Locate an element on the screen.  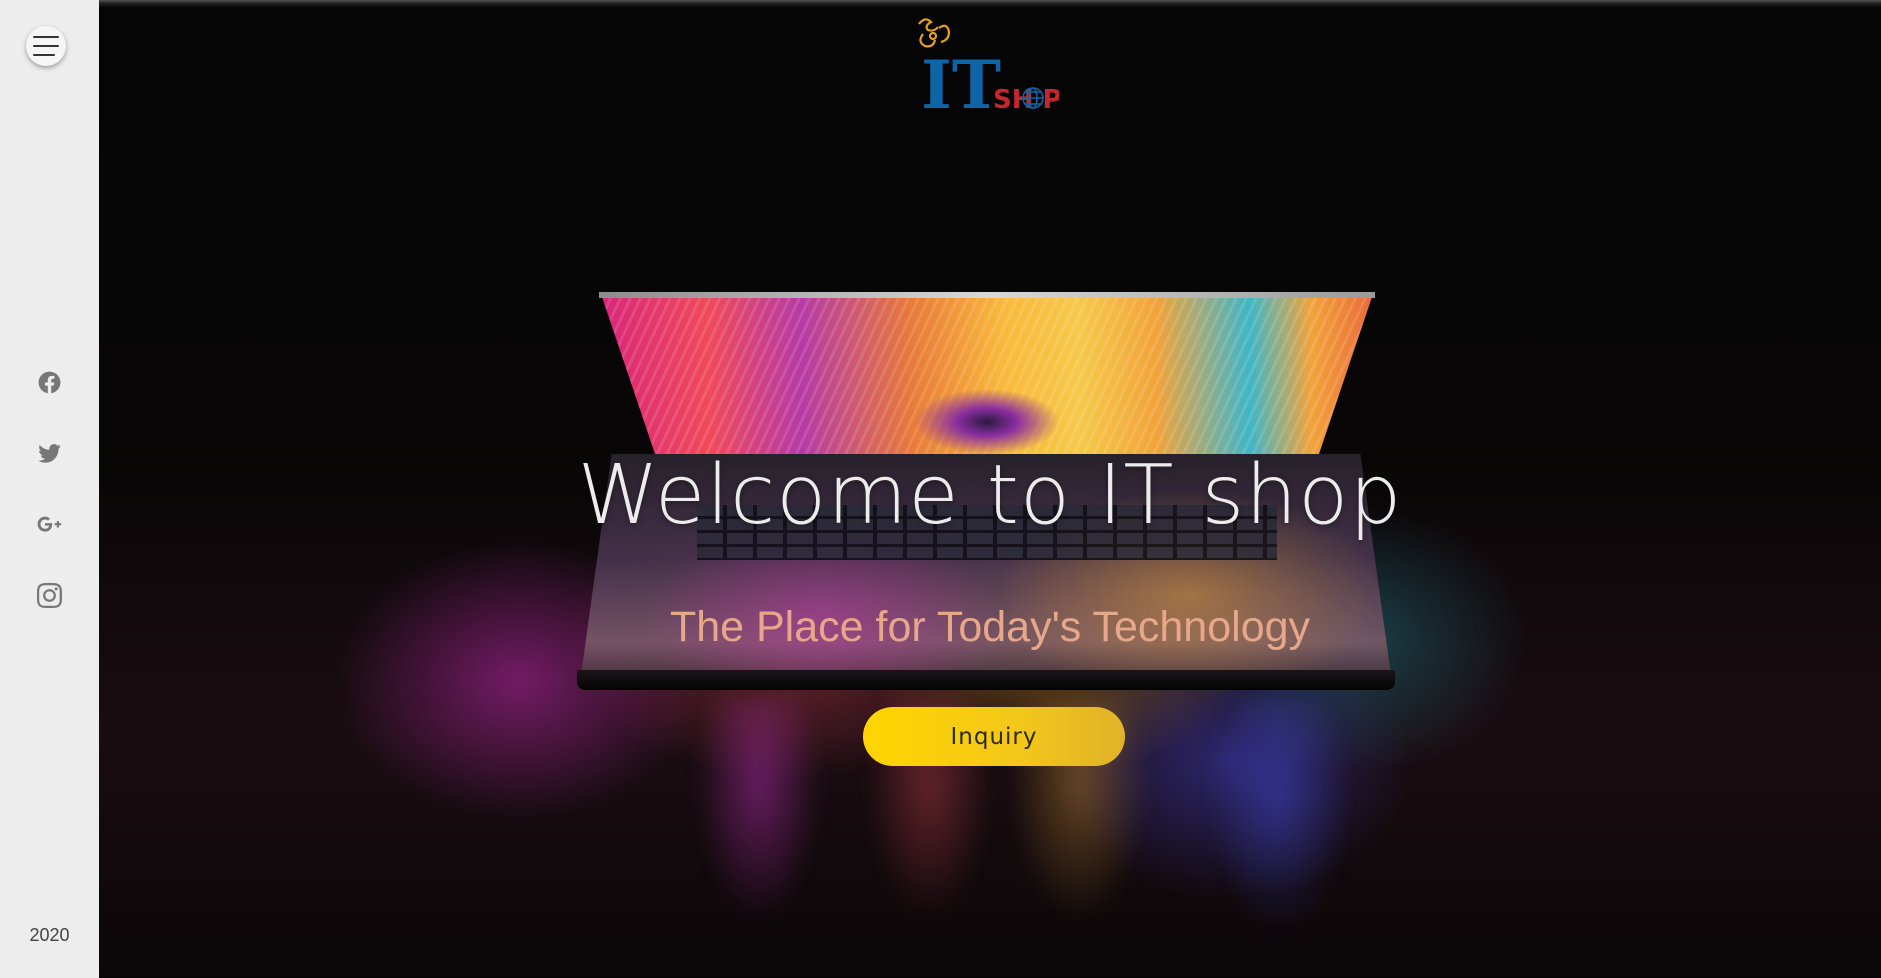
hero-headline: Welcome to IT shop is located at coordinates (990, 495).